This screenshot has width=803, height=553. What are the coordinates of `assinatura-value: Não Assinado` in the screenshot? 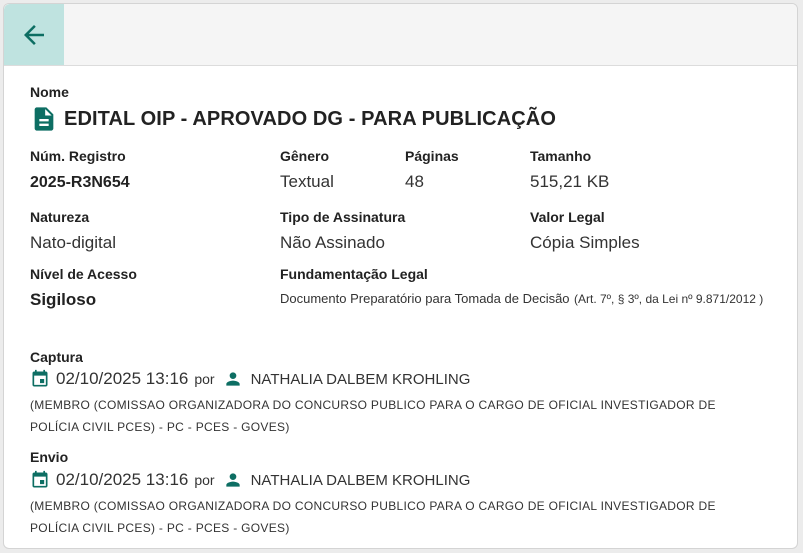 It's located at (332, 242).